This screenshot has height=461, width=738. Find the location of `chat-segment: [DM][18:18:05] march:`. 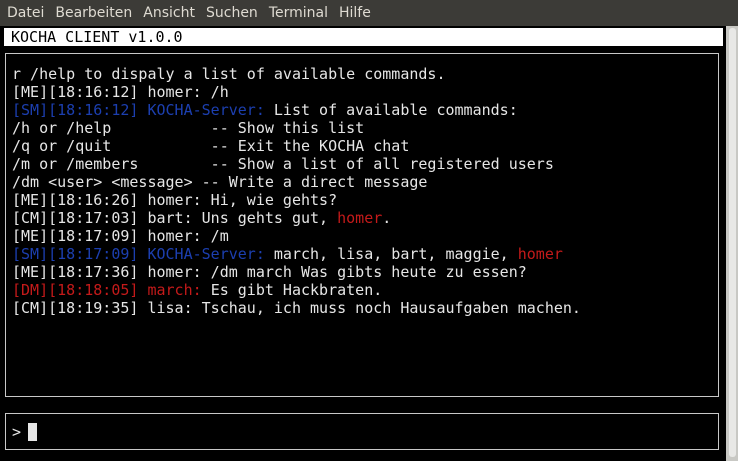

chat-segment: [DM][18:18:05] march: is located at coordinates (111, 290).